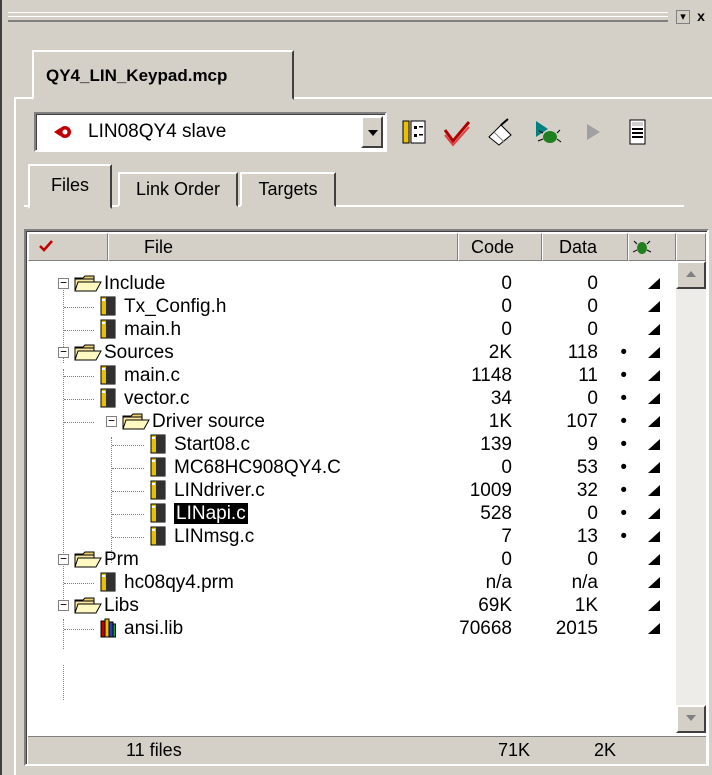 The width and height of the screenshot is (712, 775). I want to click on project-inspector-icon, so click(637, 132).